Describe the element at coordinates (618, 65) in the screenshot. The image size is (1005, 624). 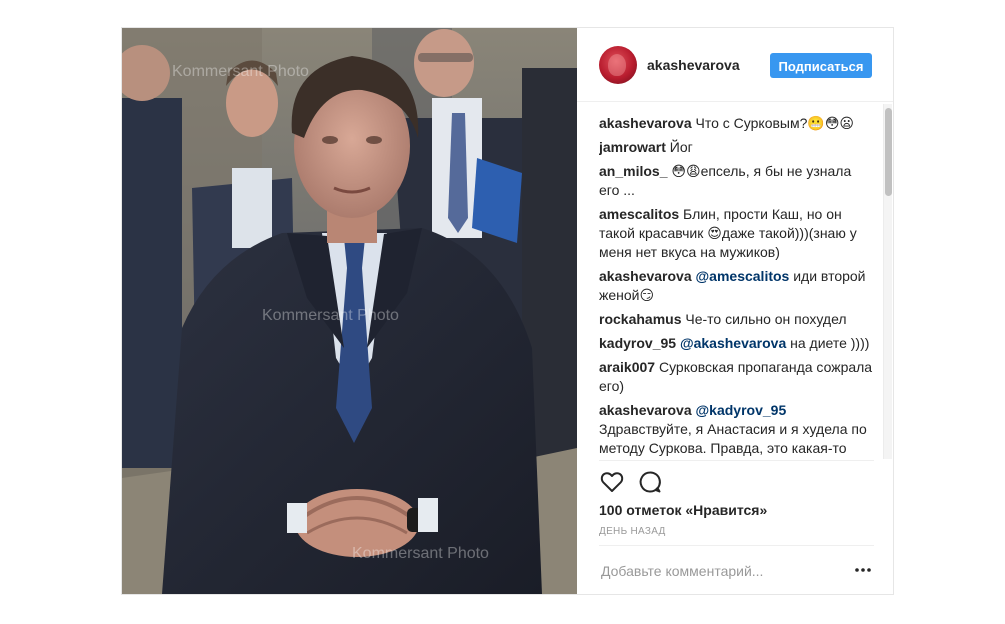
I see `avatar` at that location.